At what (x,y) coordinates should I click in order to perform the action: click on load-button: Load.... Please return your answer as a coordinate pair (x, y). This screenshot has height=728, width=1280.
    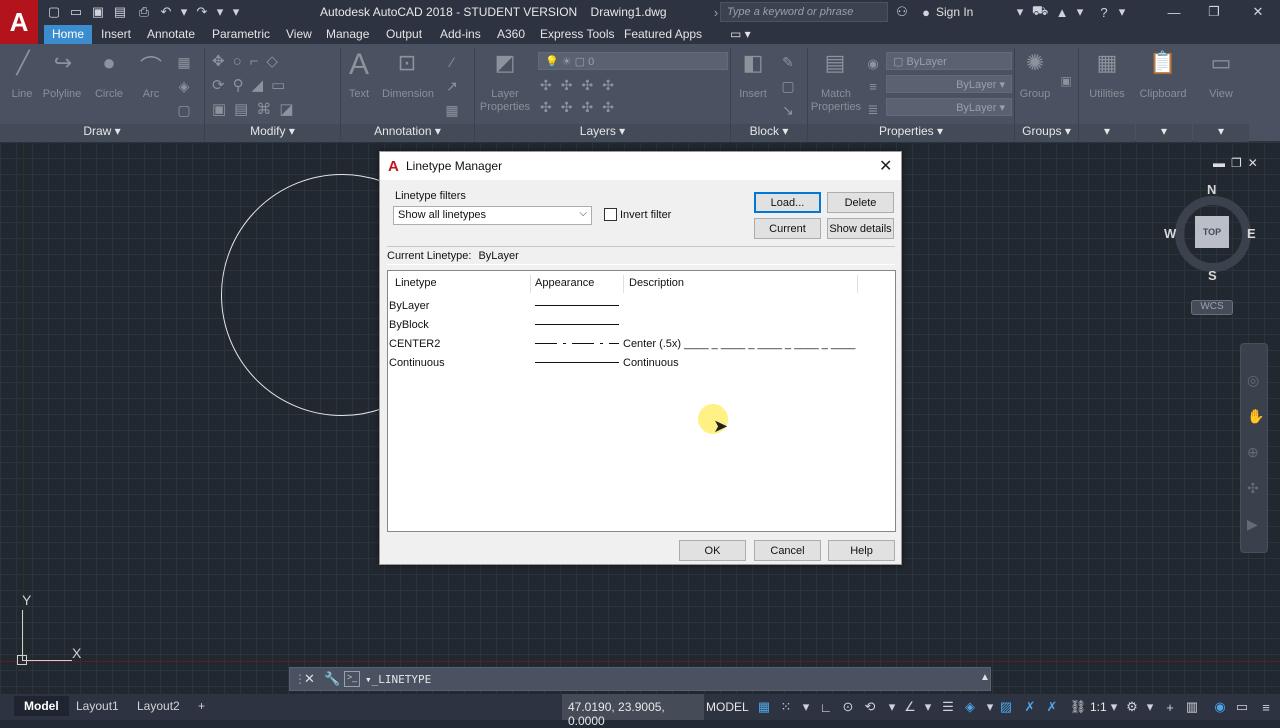
    Looking at the image, I should click on (787, 202).